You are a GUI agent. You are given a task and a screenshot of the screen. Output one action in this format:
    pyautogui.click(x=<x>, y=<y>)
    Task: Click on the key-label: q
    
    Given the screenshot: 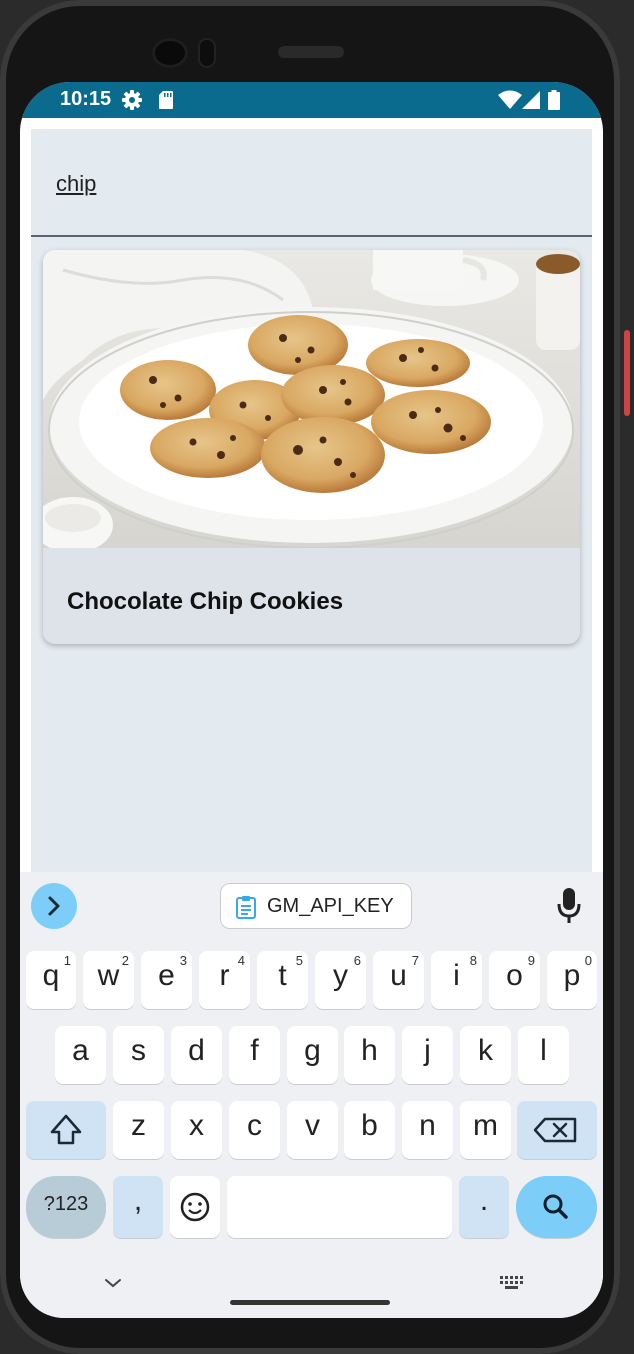 What is the action you would take?
    pyautogui.click(x=51, y=975)
    